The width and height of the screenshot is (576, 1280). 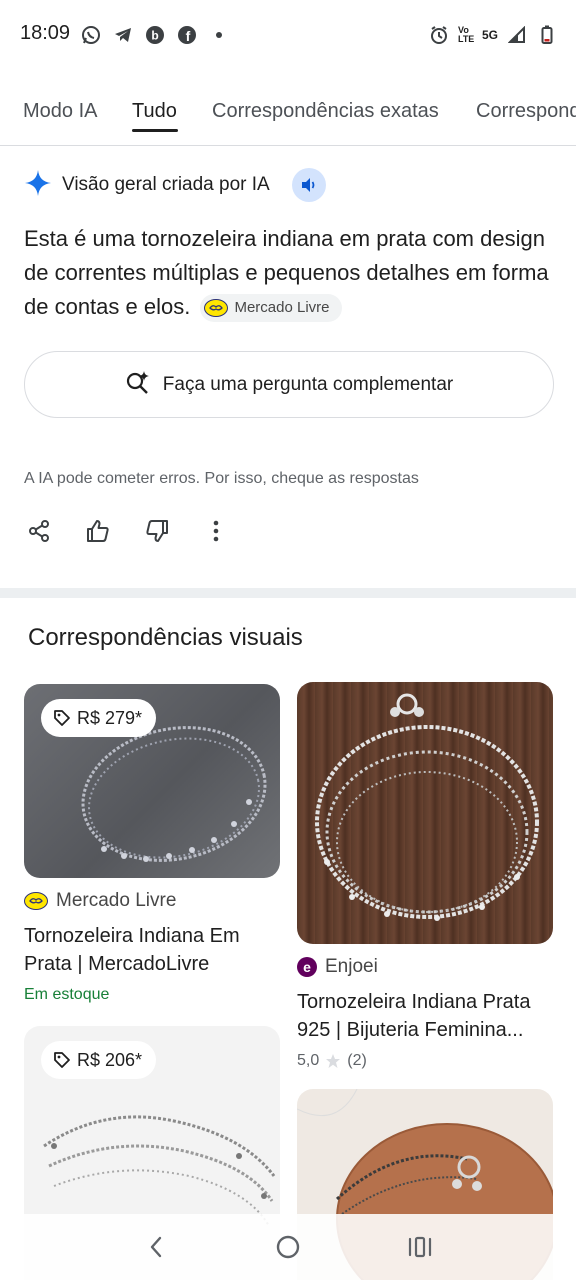 What do you see at coordinates (45, 33) in the screenshot?
I see `status-time: 18:09` at bounding box center [45, 33].